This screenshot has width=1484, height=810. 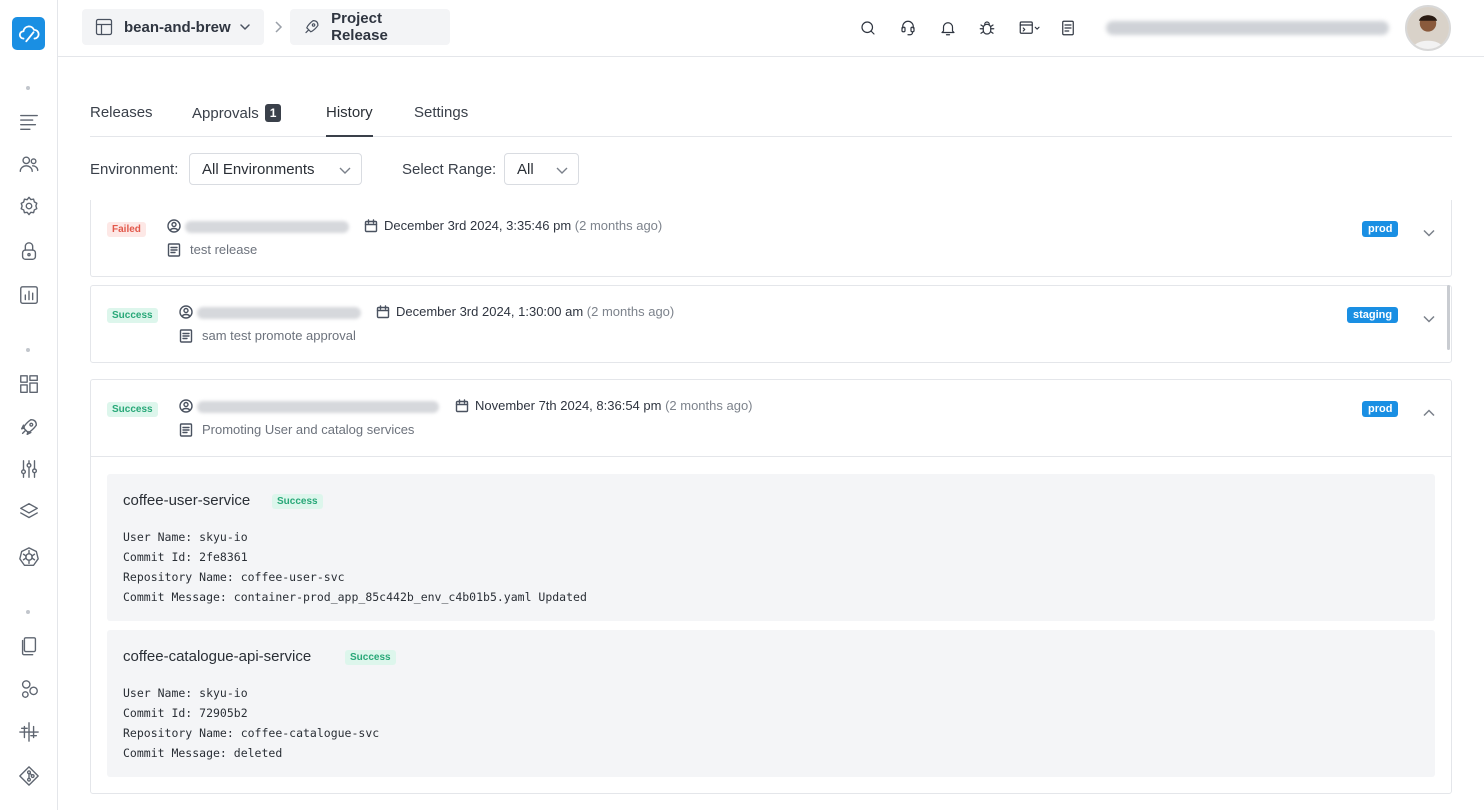 I want to click on tab-bar: Releases Approvals 1 History Settings, so click(x=771, y=118).